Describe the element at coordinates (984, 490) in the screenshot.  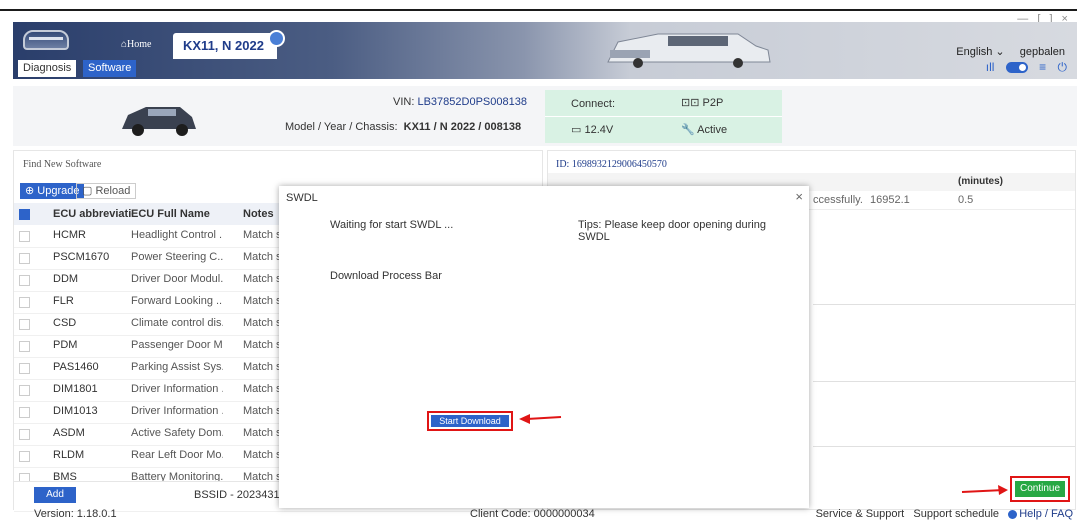
I see `arrow-to-continue-icon` at that location.